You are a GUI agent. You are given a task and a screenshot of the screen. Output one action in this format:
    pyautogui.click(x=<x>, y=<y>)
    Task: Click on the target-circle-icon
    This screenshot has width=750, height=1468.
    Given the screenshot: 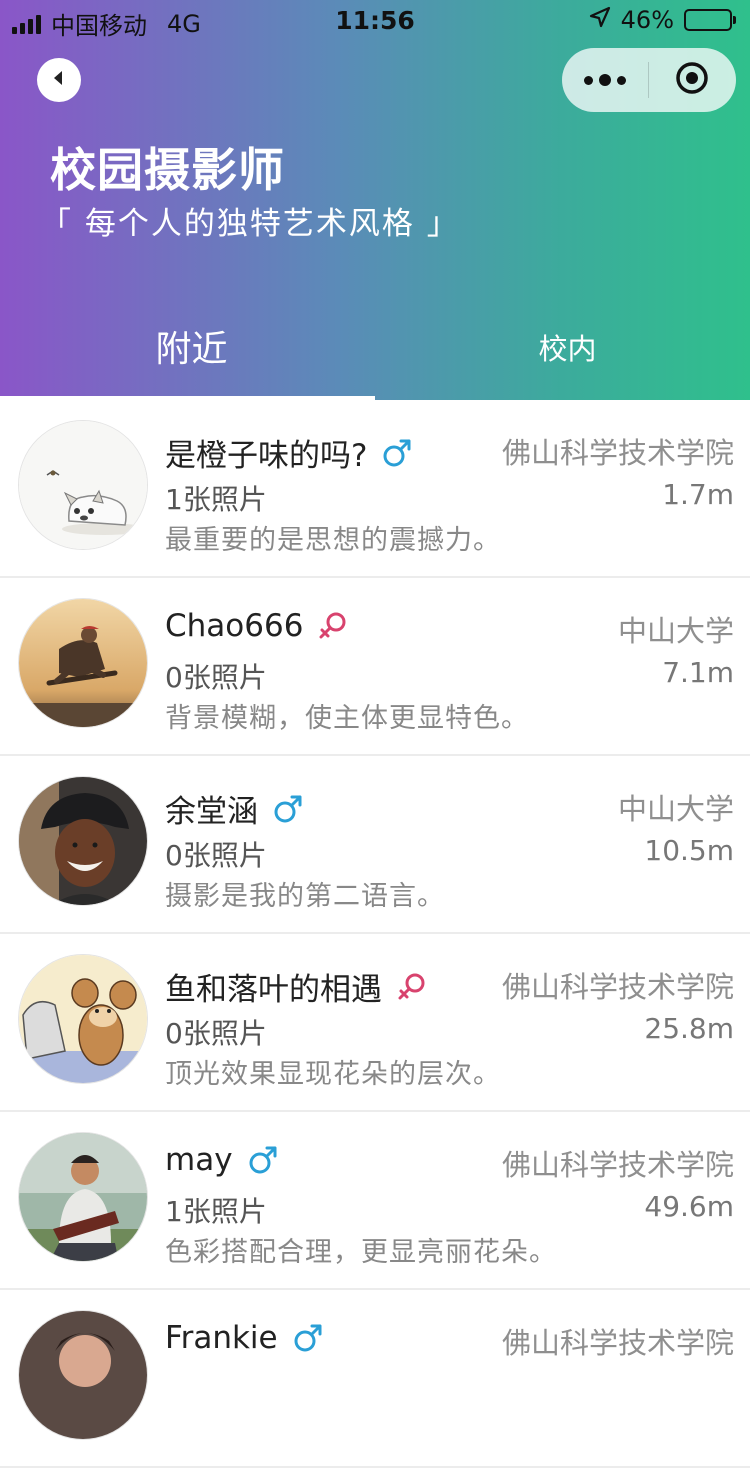 What is the action you would take?
    pyautogui.click(x=692, y=80)
    